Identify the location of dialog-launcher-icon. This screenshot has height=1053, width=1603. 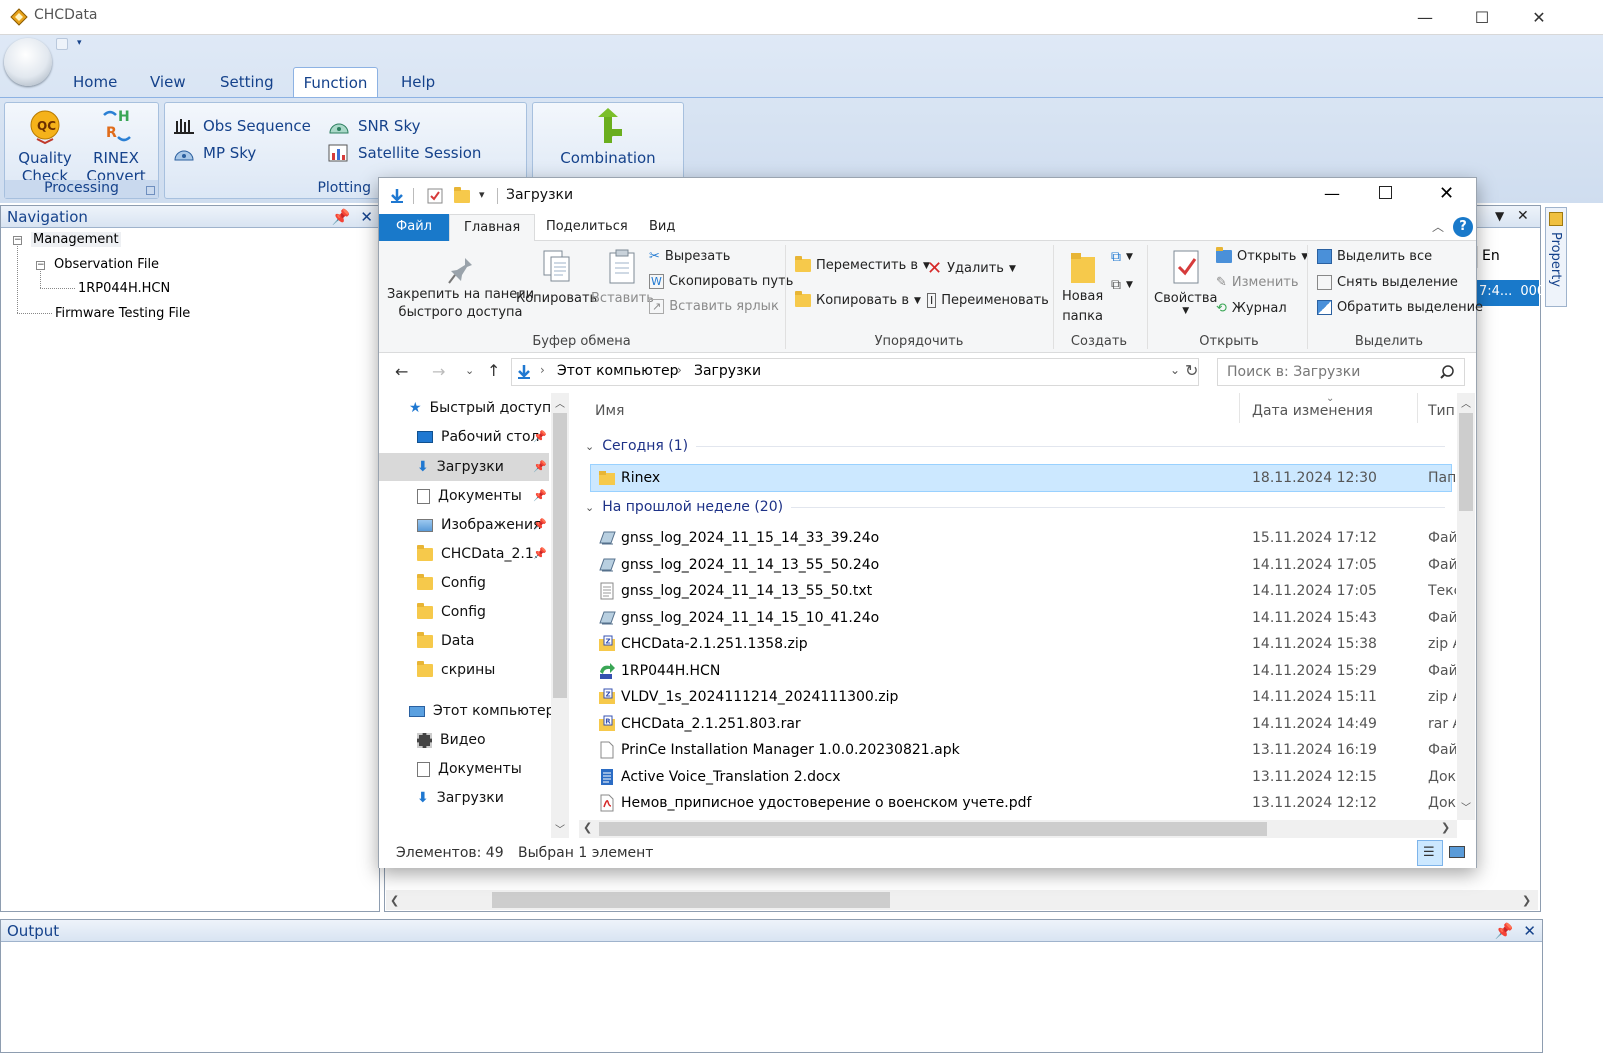
(150, 190).